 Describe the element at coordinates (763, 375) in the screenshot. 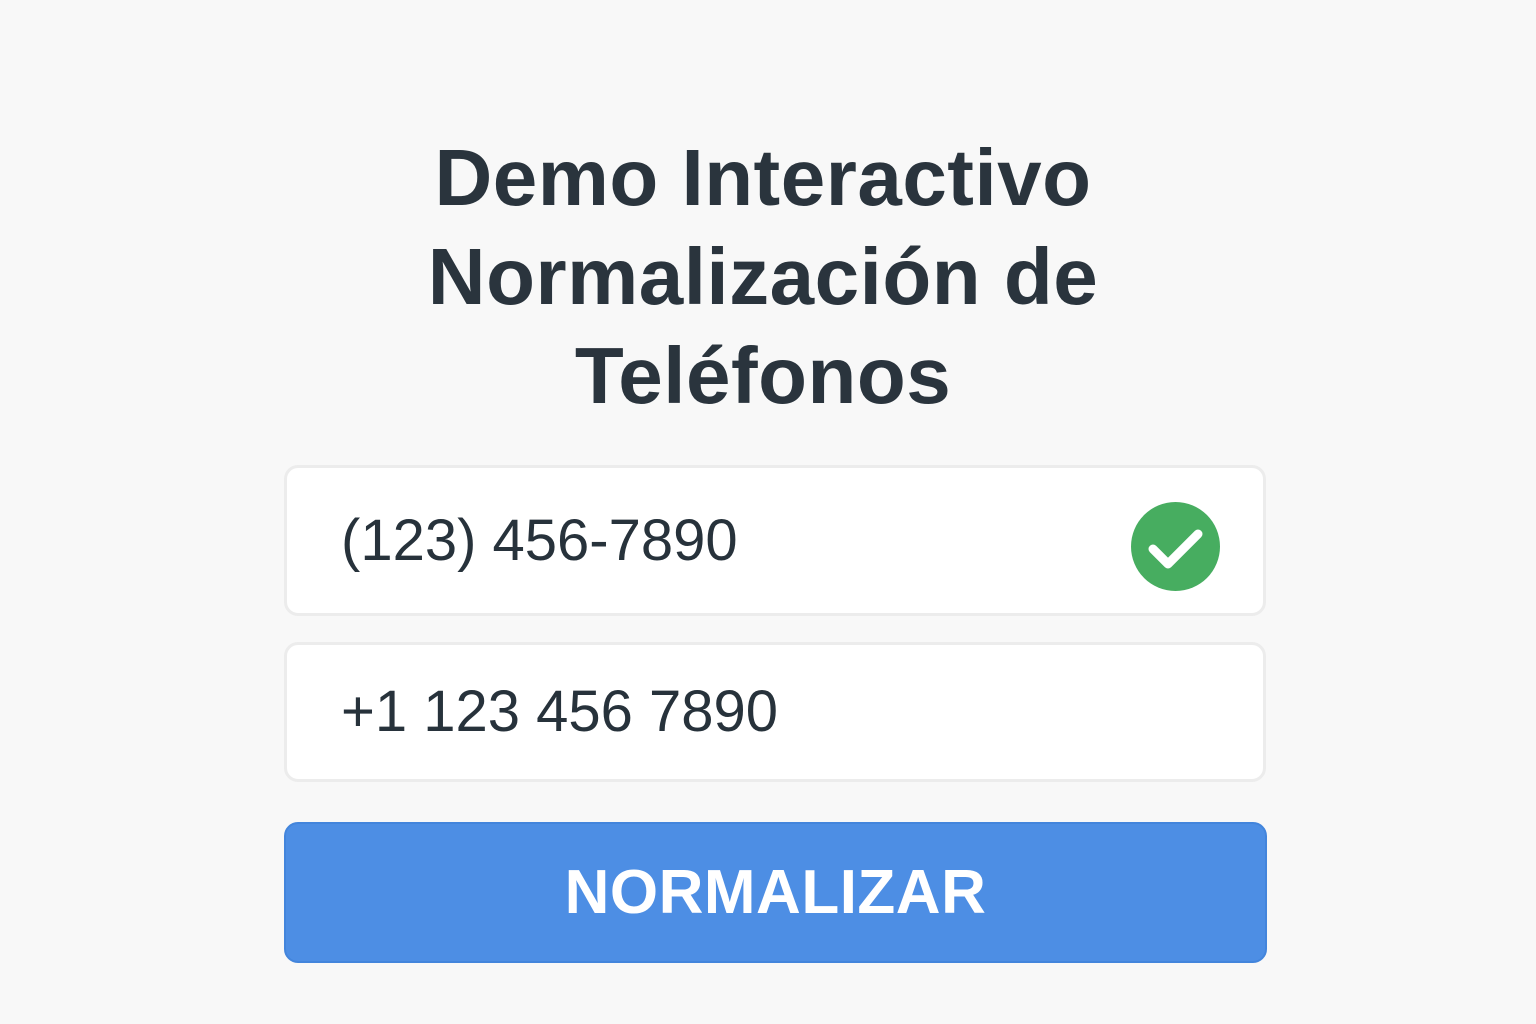

I see `page-title-line-3: Teléfonos` at that location.